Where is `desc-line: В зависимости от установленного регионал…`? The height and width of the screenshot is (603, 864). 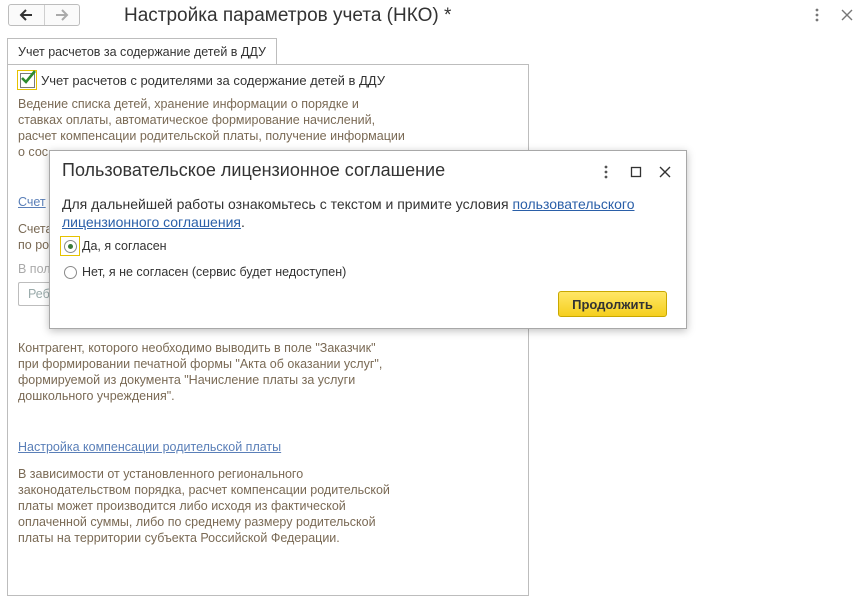 desc-line: В зависимости от установленного регионал… is located at coordinates (161, 474).